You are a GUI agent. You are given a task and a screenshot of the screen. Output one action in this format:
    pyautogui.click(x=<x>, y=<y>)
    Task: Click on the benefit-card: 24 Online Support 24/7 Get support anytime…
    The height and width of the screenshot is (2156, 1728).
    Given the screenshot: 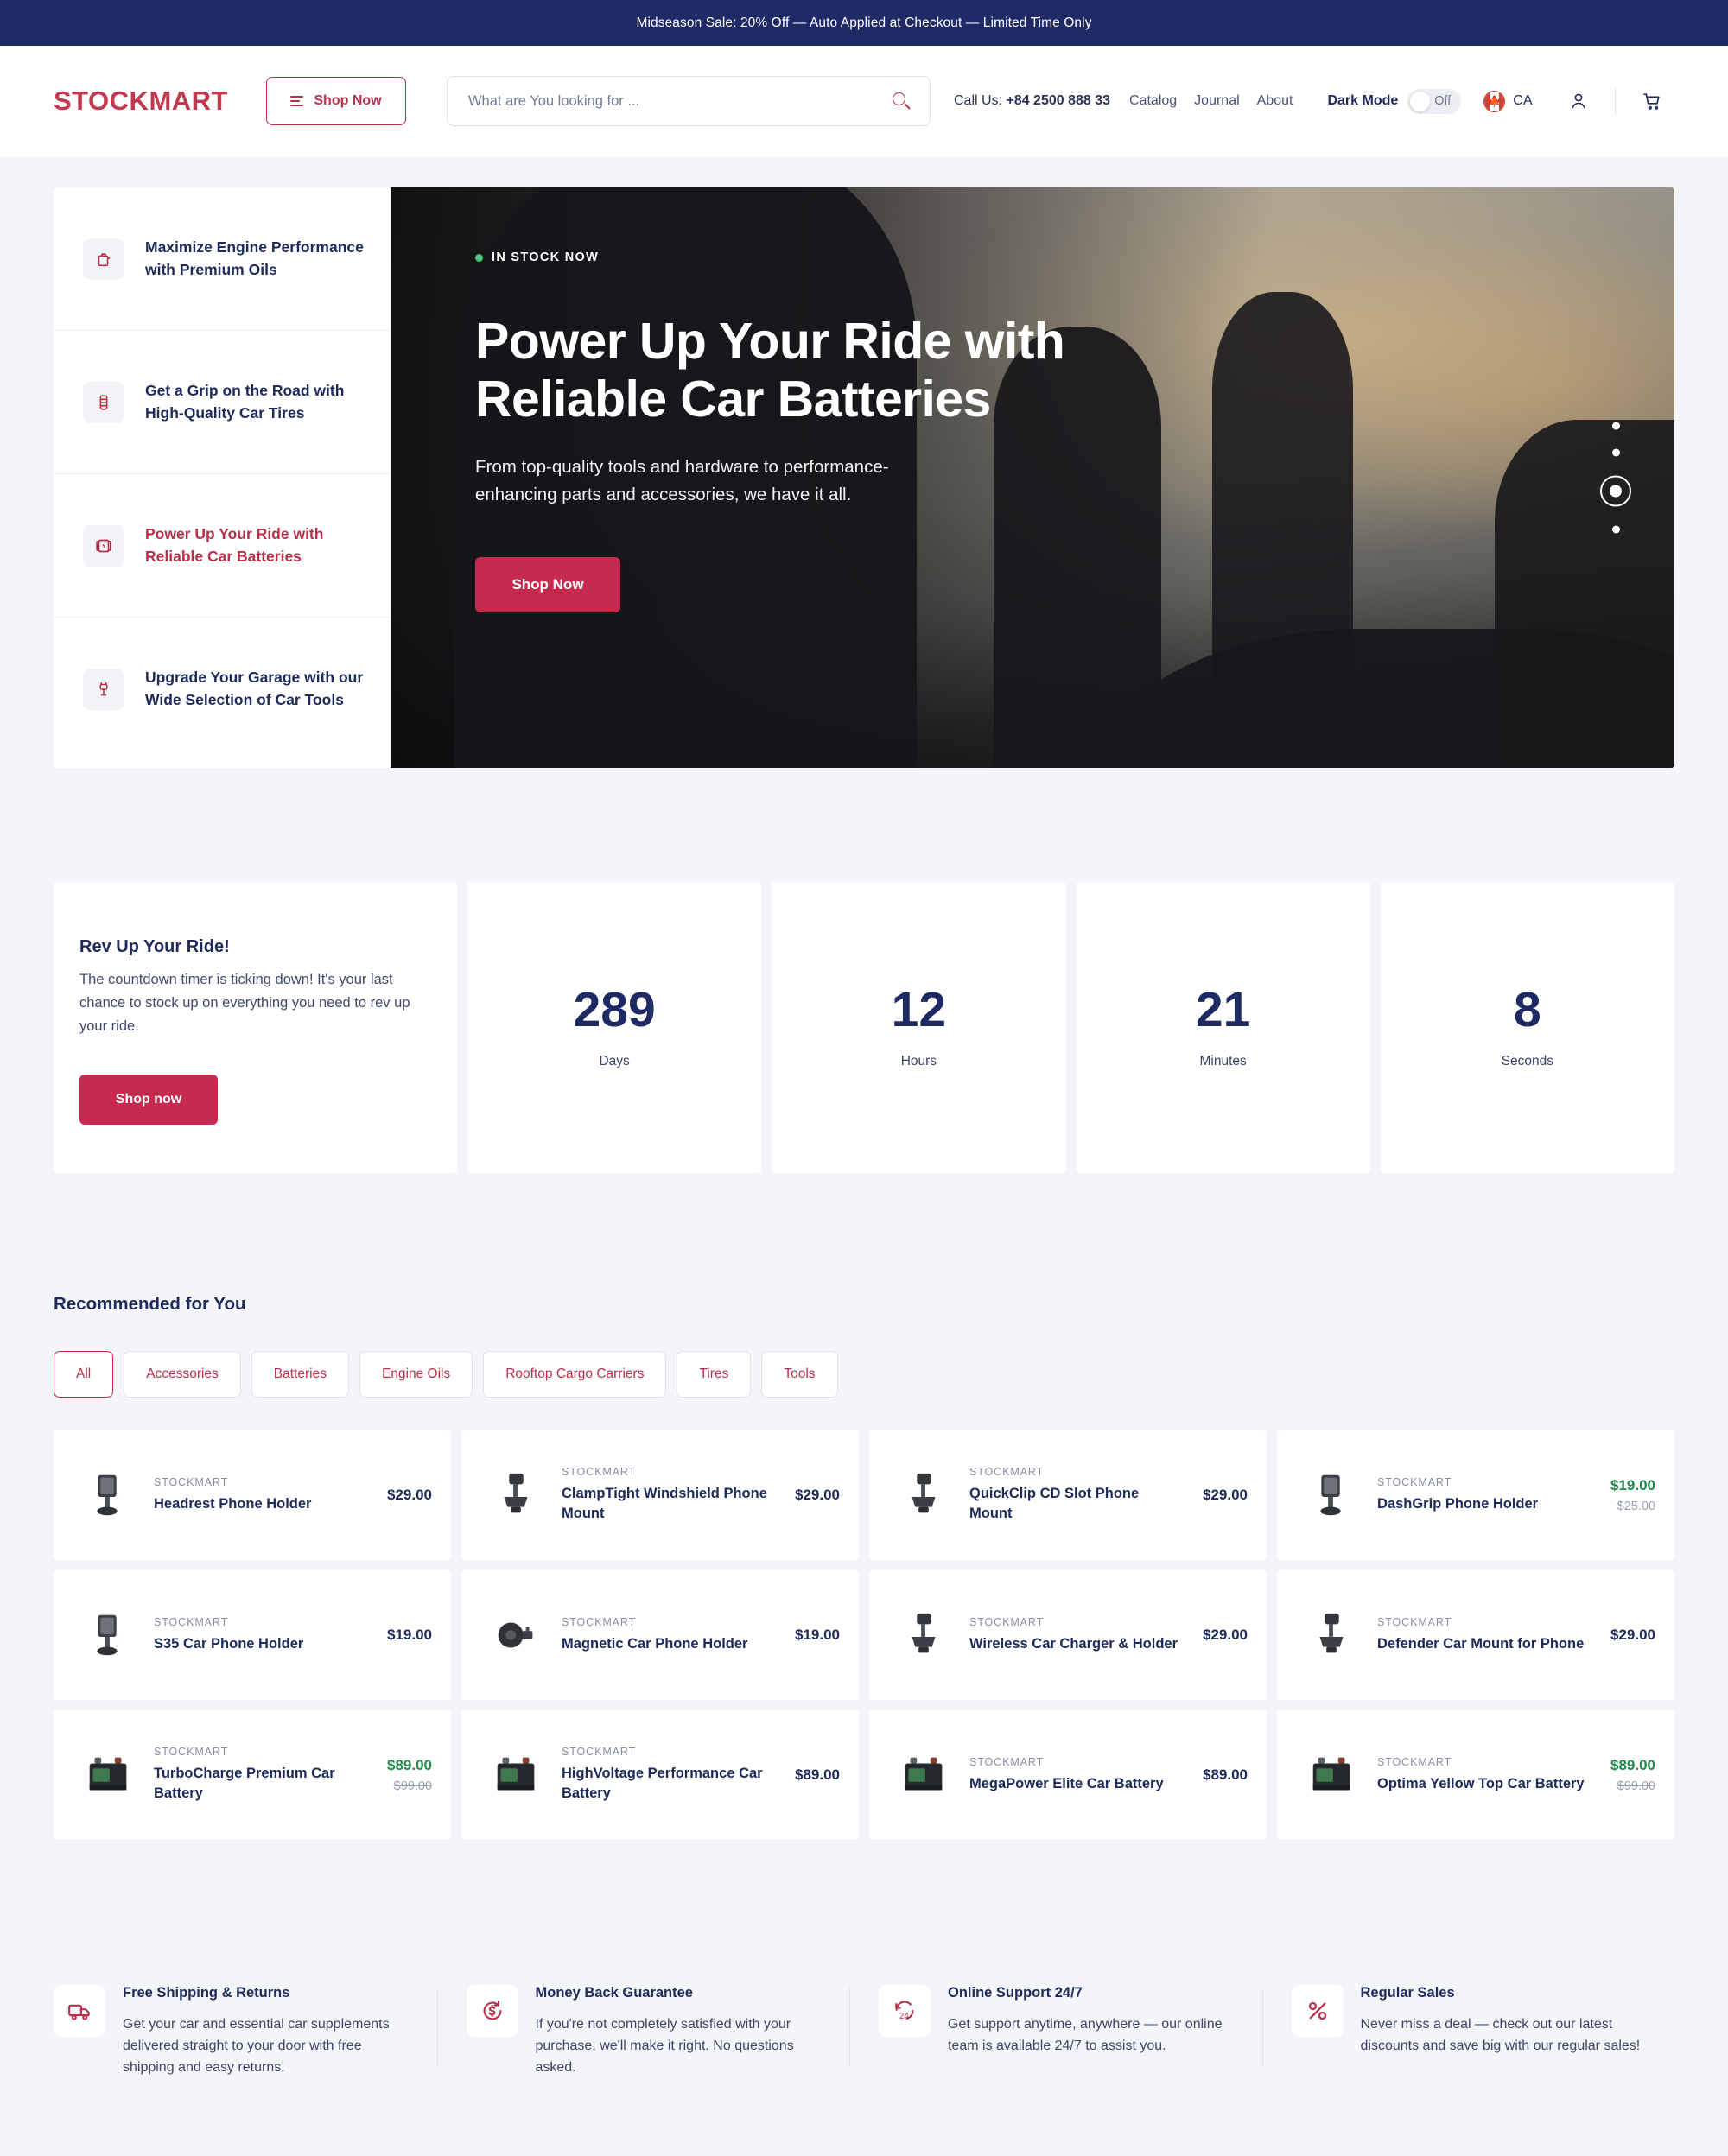 What is the action you would take?
    pyautogui.click(x=1055, y=2031)
    